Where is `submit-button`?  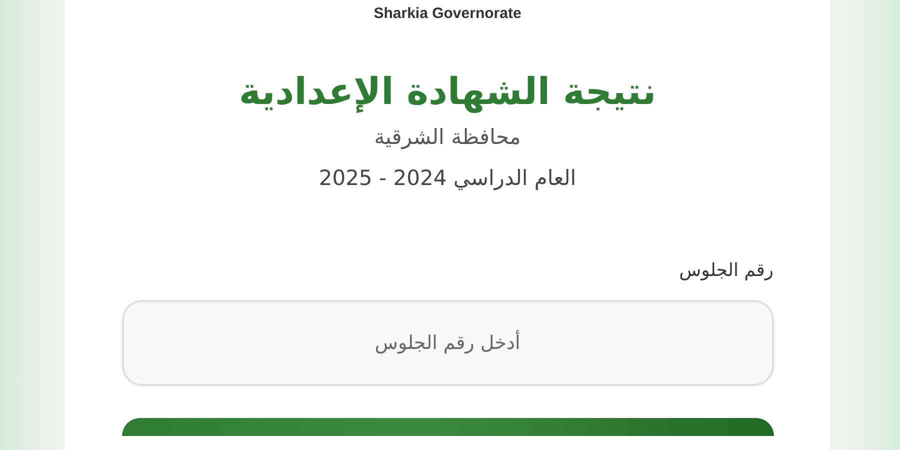
submit-button is located at coordinates (448, 427).